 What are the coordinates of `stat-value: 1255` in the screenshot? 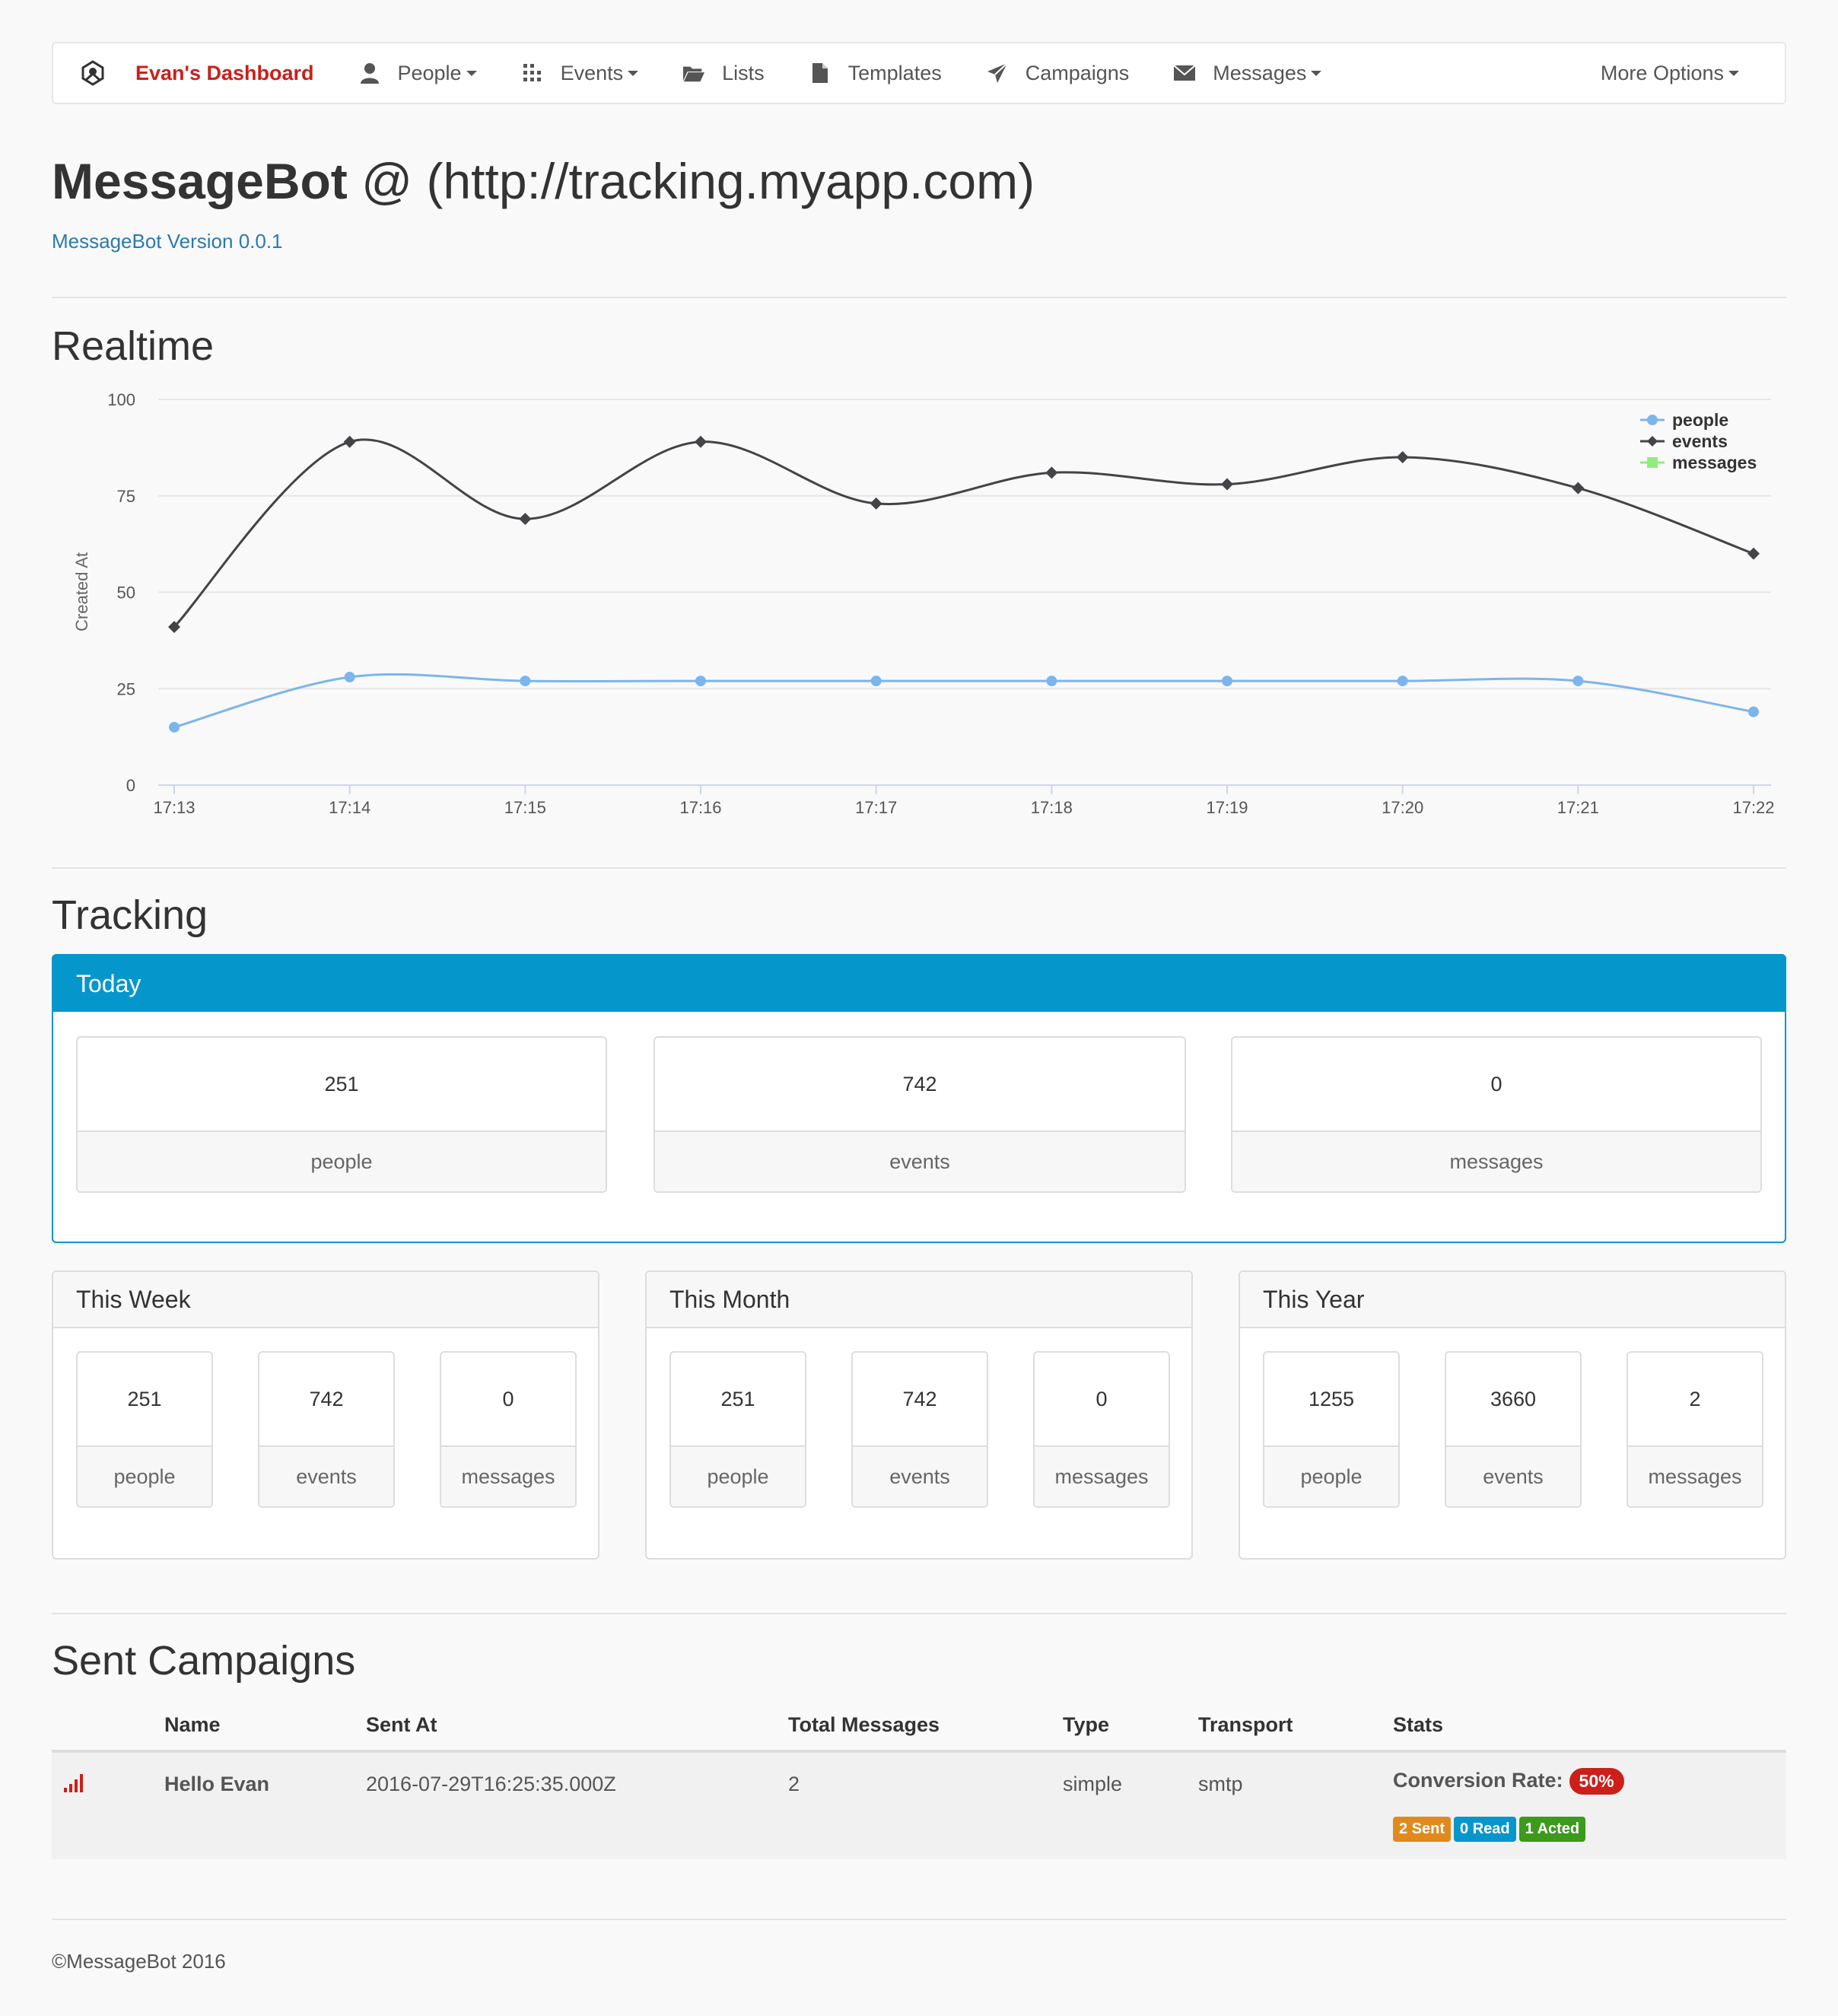 It's located at (1331, 1400).